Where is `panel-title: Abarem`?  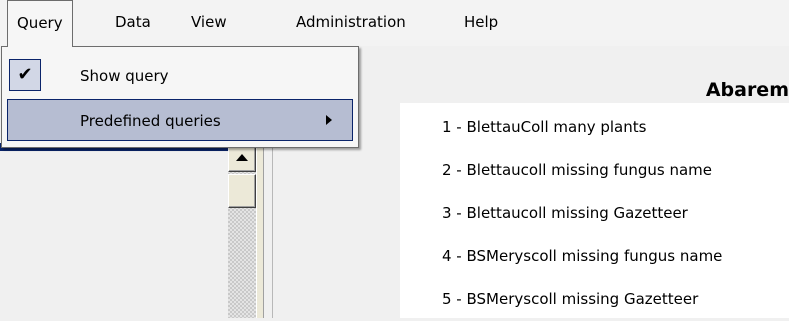
panel-title: Abarem is located at coordinates (747, 90).